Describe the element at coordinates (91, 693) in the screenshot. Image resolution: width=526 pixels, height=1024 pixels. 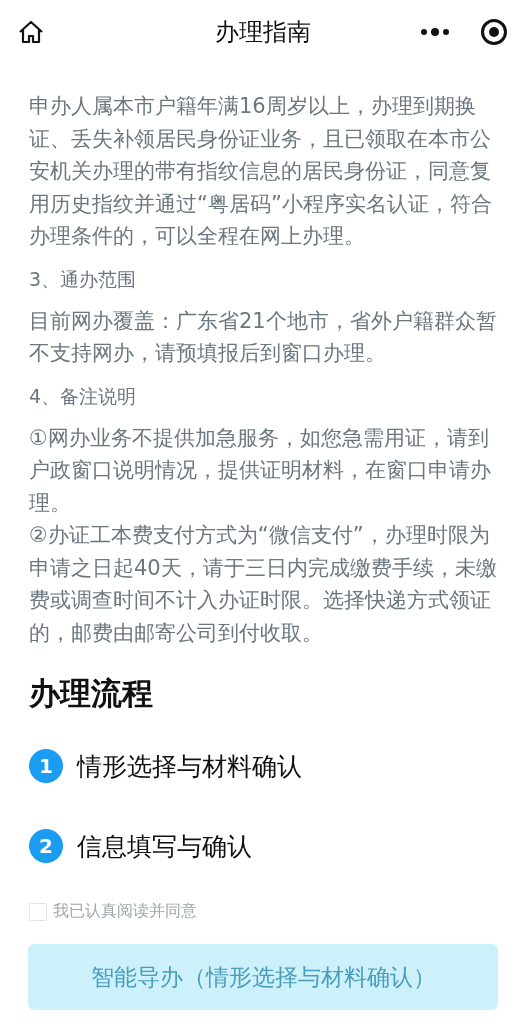
I see `process-title: 办理流程` at that location.